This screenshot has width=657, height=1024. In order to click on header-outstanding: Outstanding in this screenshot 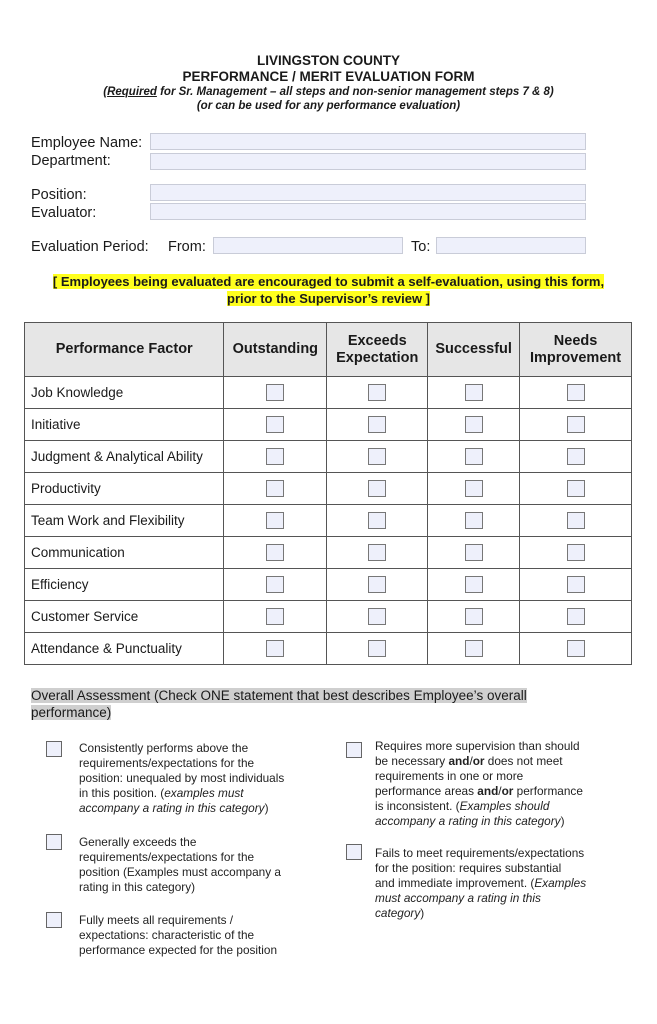, I will do `click(275, 349)`.